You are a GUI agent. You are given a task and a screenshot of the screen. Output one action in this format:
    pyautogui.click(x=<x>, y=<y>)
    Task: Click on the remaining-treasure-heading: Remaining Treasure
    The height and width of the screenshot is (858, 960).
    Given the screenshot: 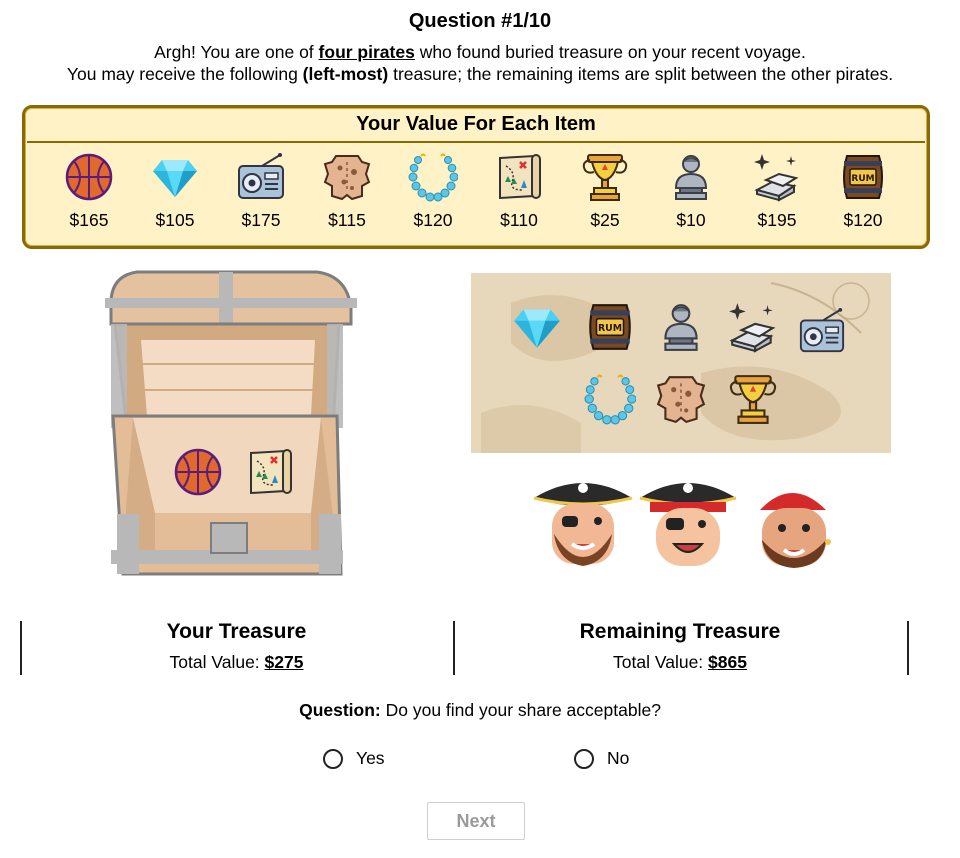 What is the action you would take?
    pyautogui.click(x=680, y=631)
    